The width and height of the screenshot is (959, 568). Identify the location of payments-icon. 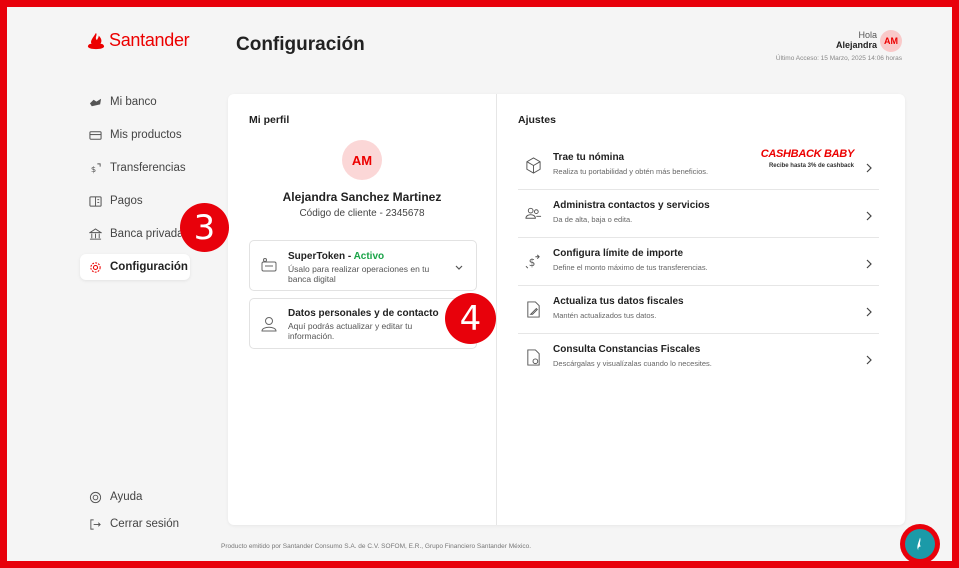
(95, 201).